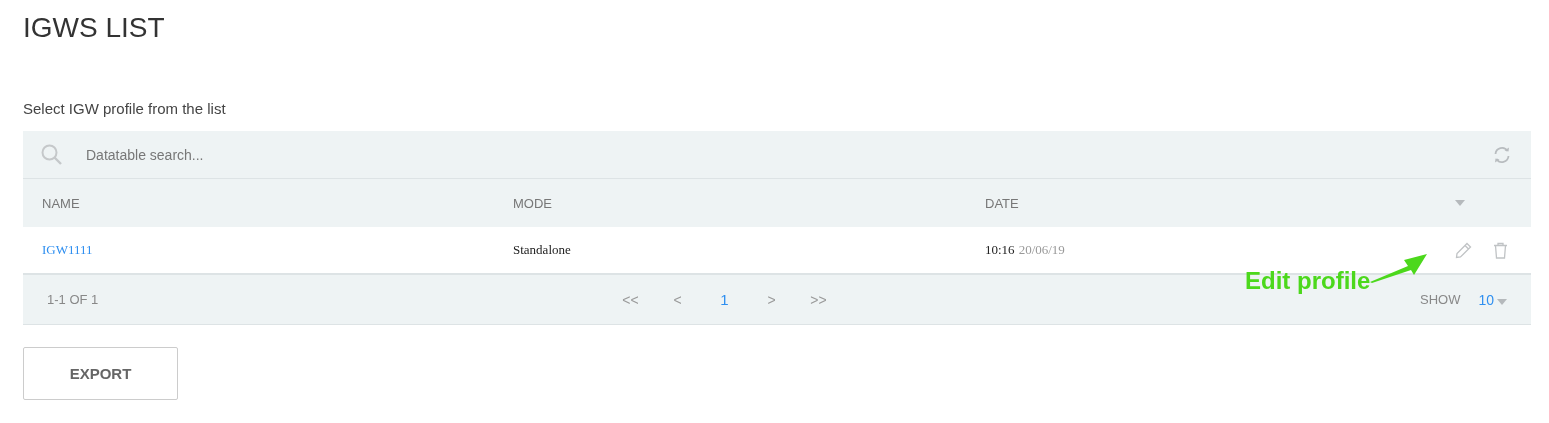 This screenshot has width=1549, height=423. I want to click on pagination-button: >>, so click(818, 299).